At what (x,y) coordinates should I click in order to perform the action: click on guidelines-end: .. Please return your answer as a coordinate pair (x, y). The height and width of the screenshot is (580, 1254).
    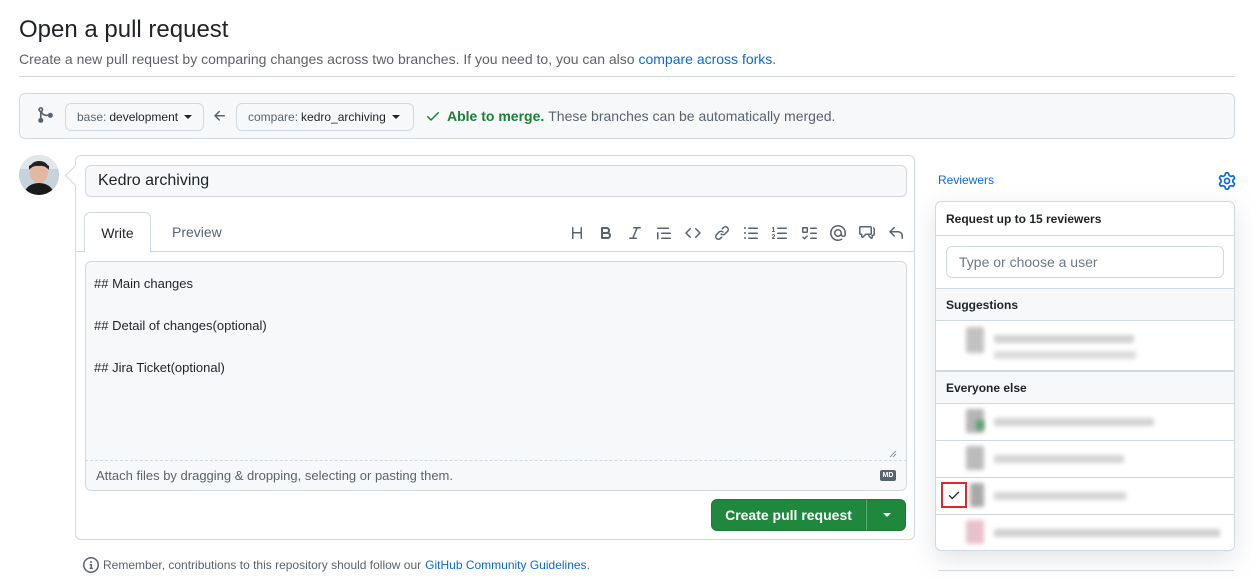
    Looking at the image, I should click on (588, 565).